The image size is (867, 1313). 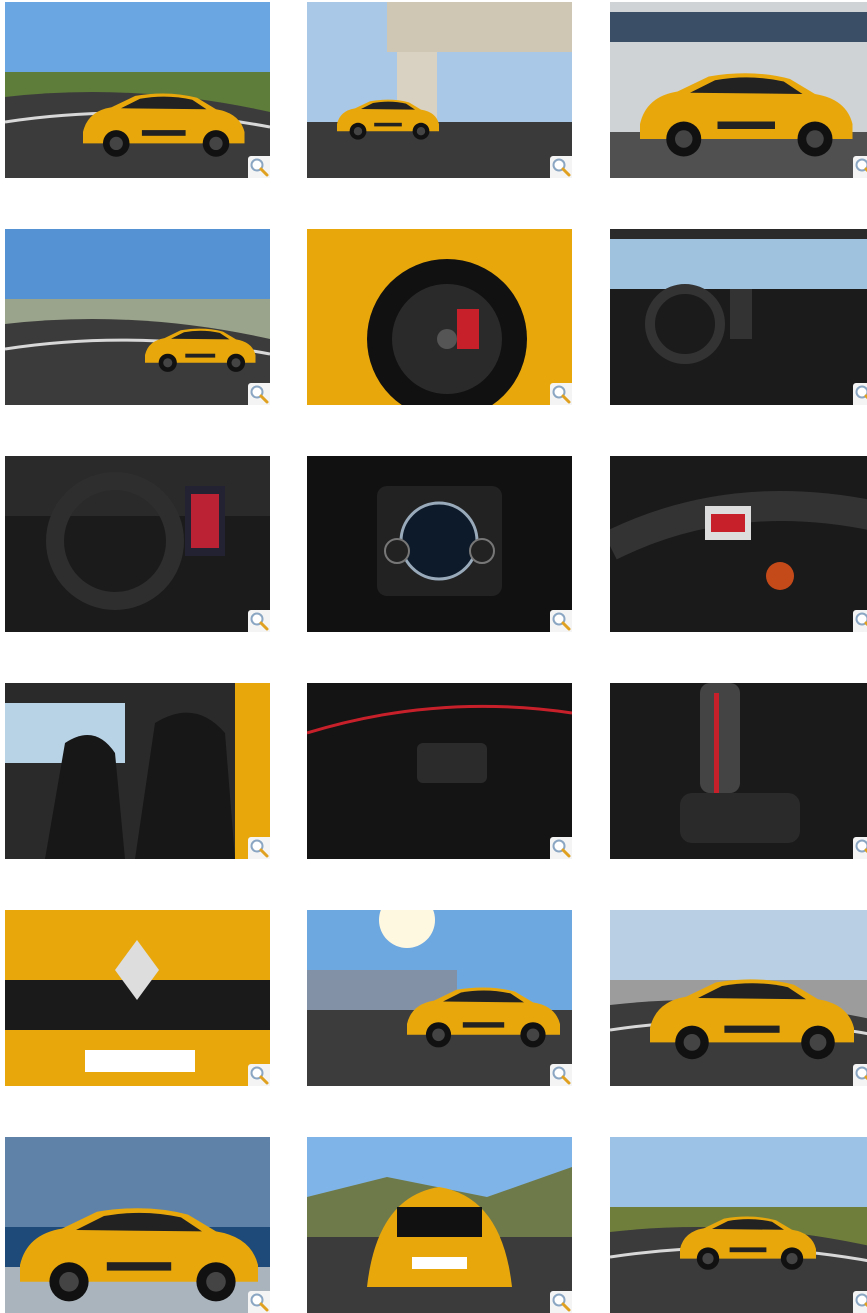 I want to click on gallery-thumbnail-car-side-pitlane, so click(x=738, y=90).